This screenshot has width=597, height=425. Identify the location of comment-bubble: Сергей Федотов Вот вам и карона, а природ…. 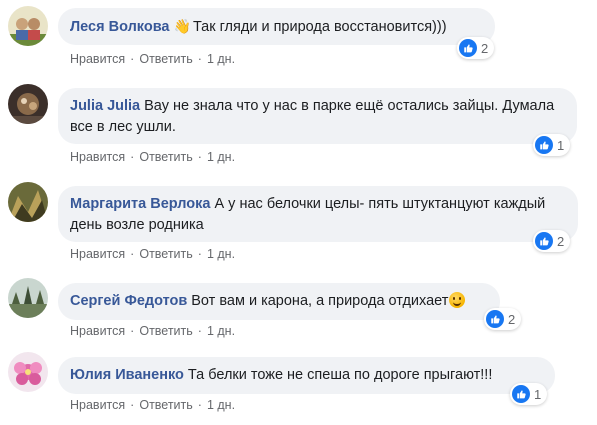
(279, 301).